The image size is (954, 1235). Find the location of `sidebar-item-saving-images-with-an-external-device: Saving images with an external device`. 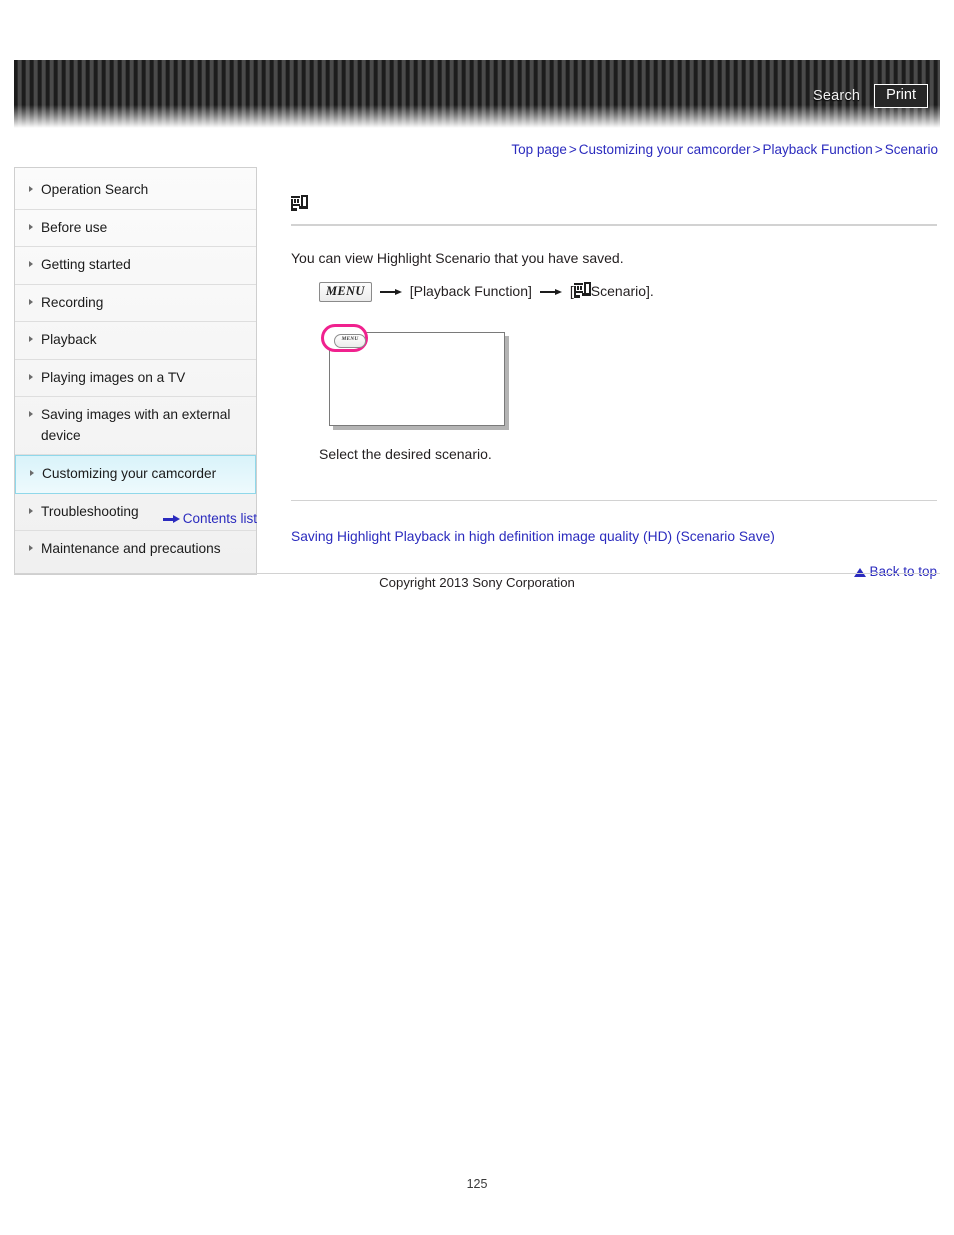

sidebar-item-saving-images-with-an-external-device: Saving images with an external device is located at coordinates (135, 426).